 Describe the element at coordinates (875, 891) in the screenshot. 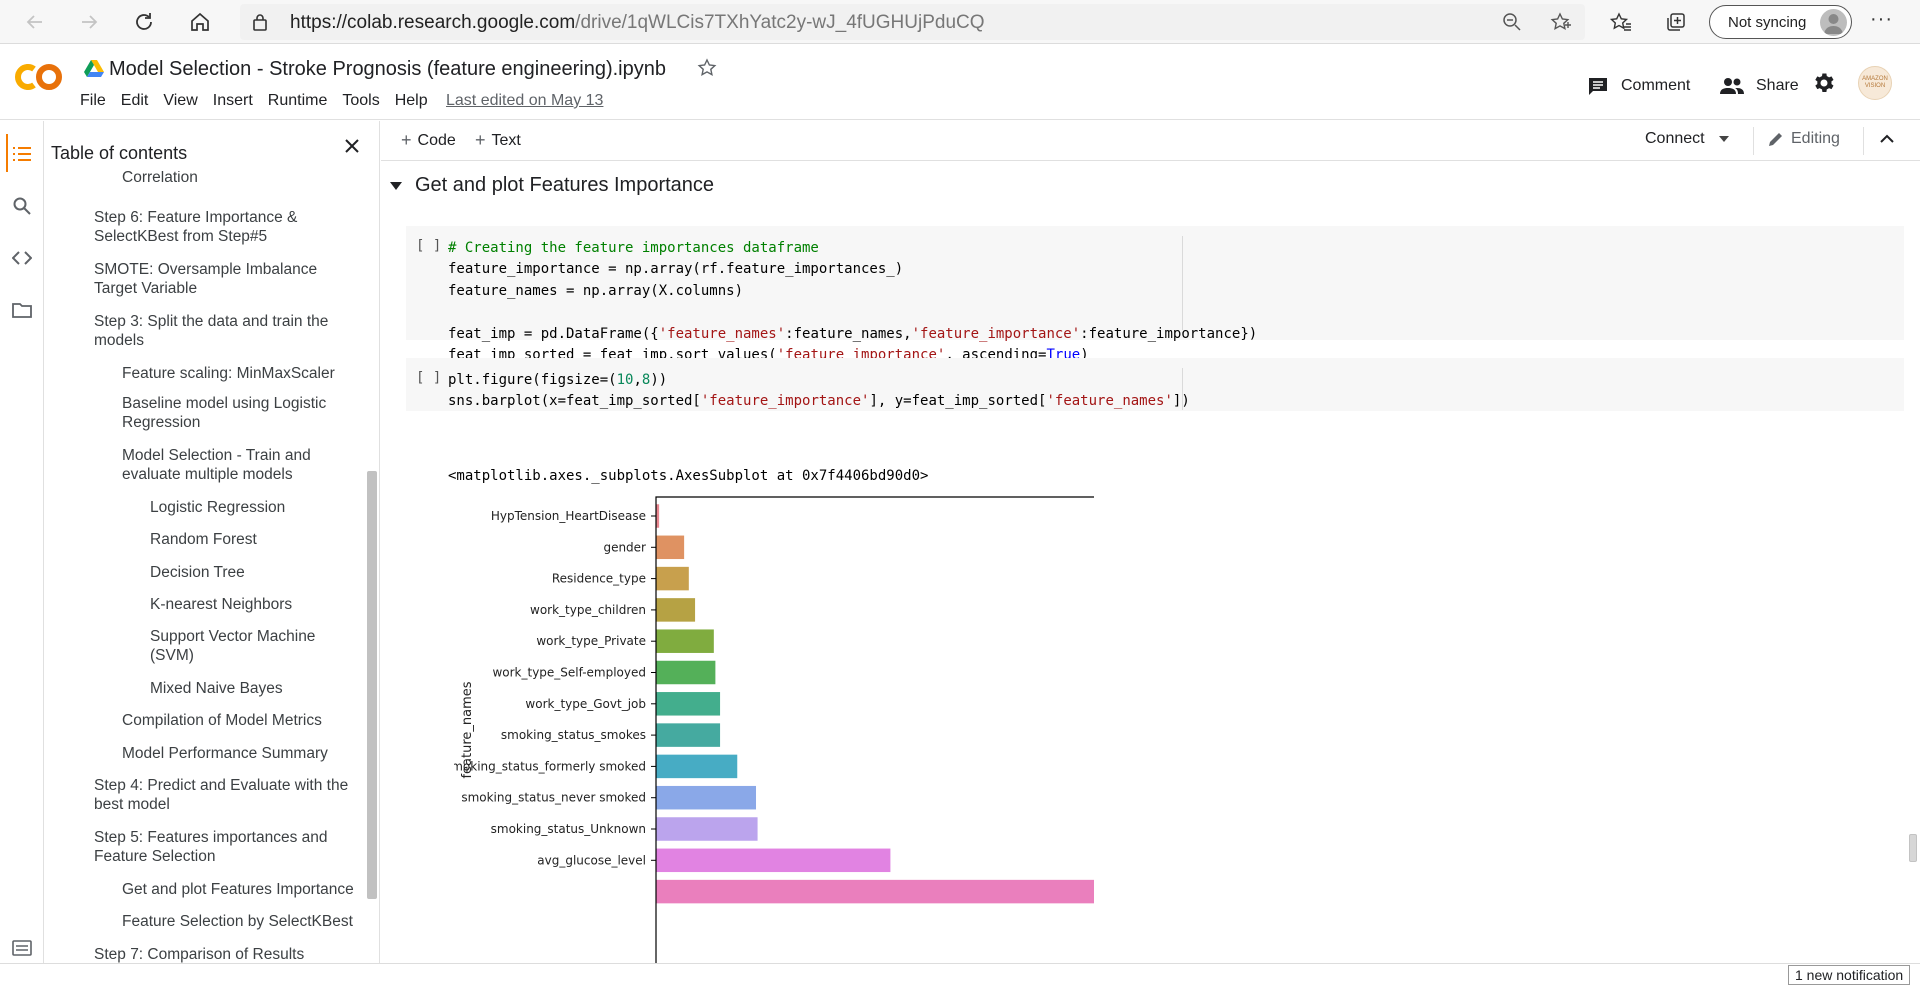

I see `bar-unlabeled` at that location.